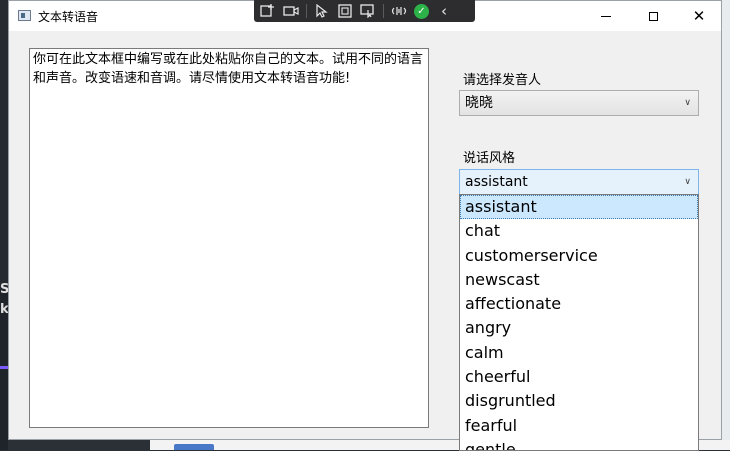 The height and width of the screenshot is (451, 730). I want to click on maximize-button, so click(653, 16).